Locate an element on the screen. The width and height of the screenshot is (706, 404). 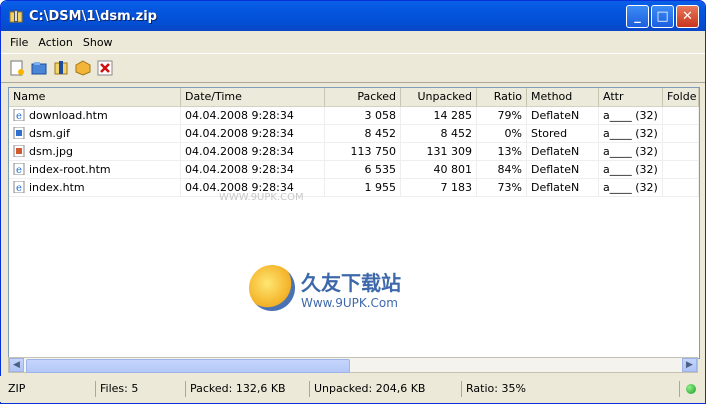
scroll-left-button: ◀ is located at coordinates (16, 365).